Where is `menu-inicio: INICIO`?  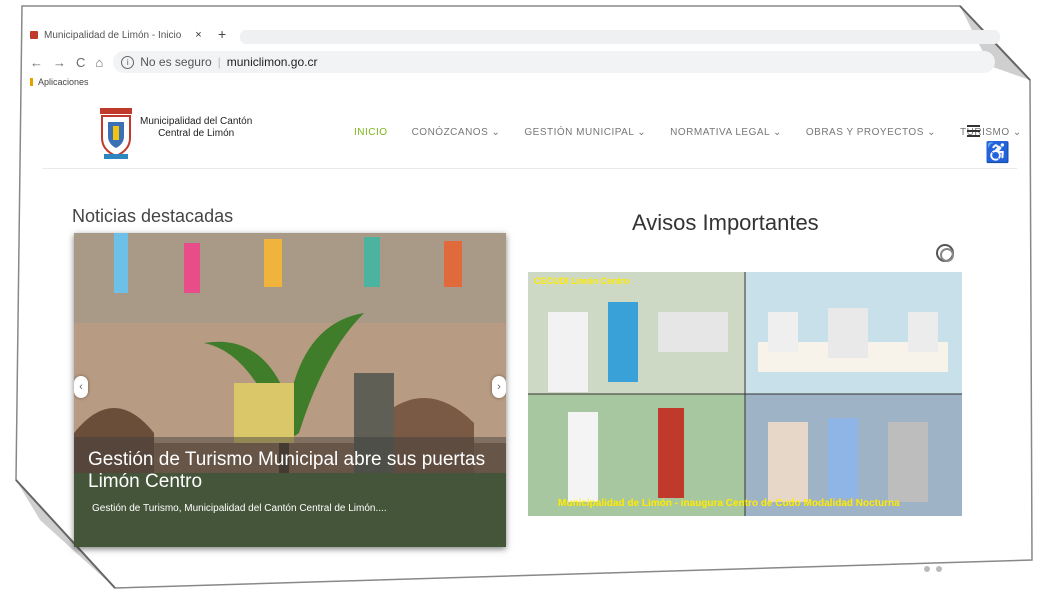
menu-inicio: INICIO is located at coordinates (371, 132).